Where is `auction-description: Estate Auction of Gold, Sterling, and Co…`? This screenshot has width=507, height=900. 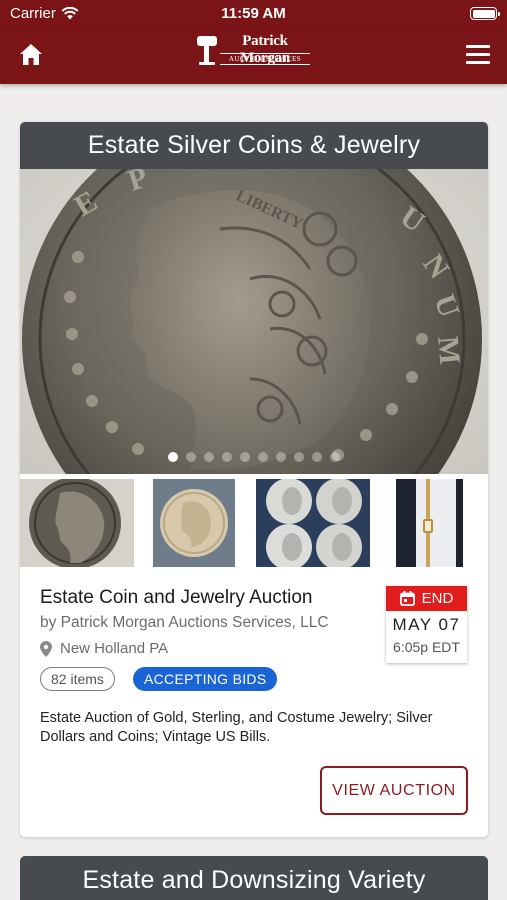 auction-description: Estate Auction of Gold, Sterling, and Co… is located at coordinates (236, 727).